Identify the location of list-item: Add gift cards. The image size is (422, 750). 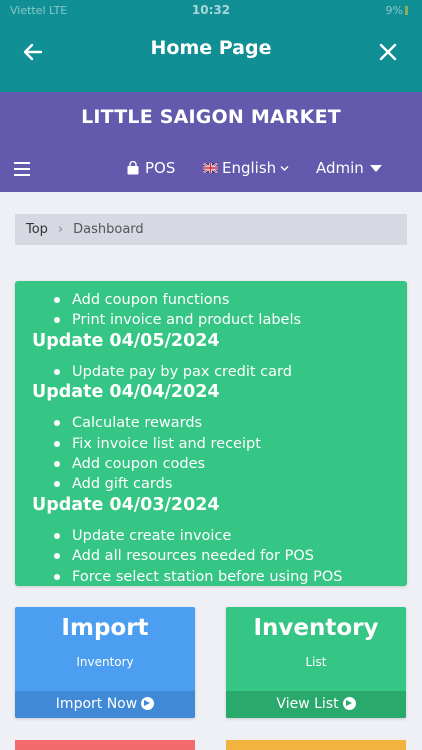
(225, 484).